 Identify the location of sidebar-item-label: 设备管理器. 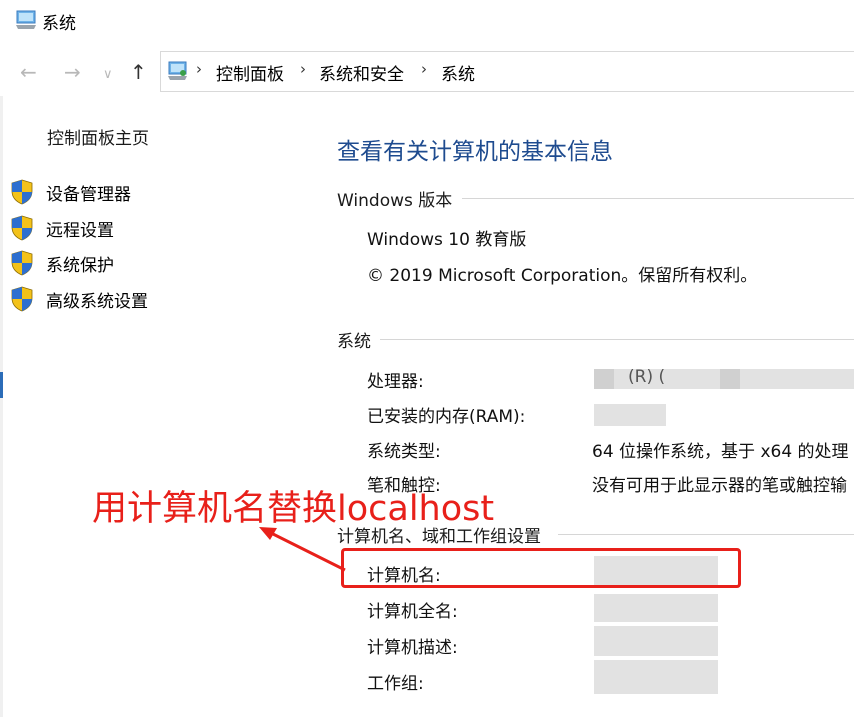
(88, 195).